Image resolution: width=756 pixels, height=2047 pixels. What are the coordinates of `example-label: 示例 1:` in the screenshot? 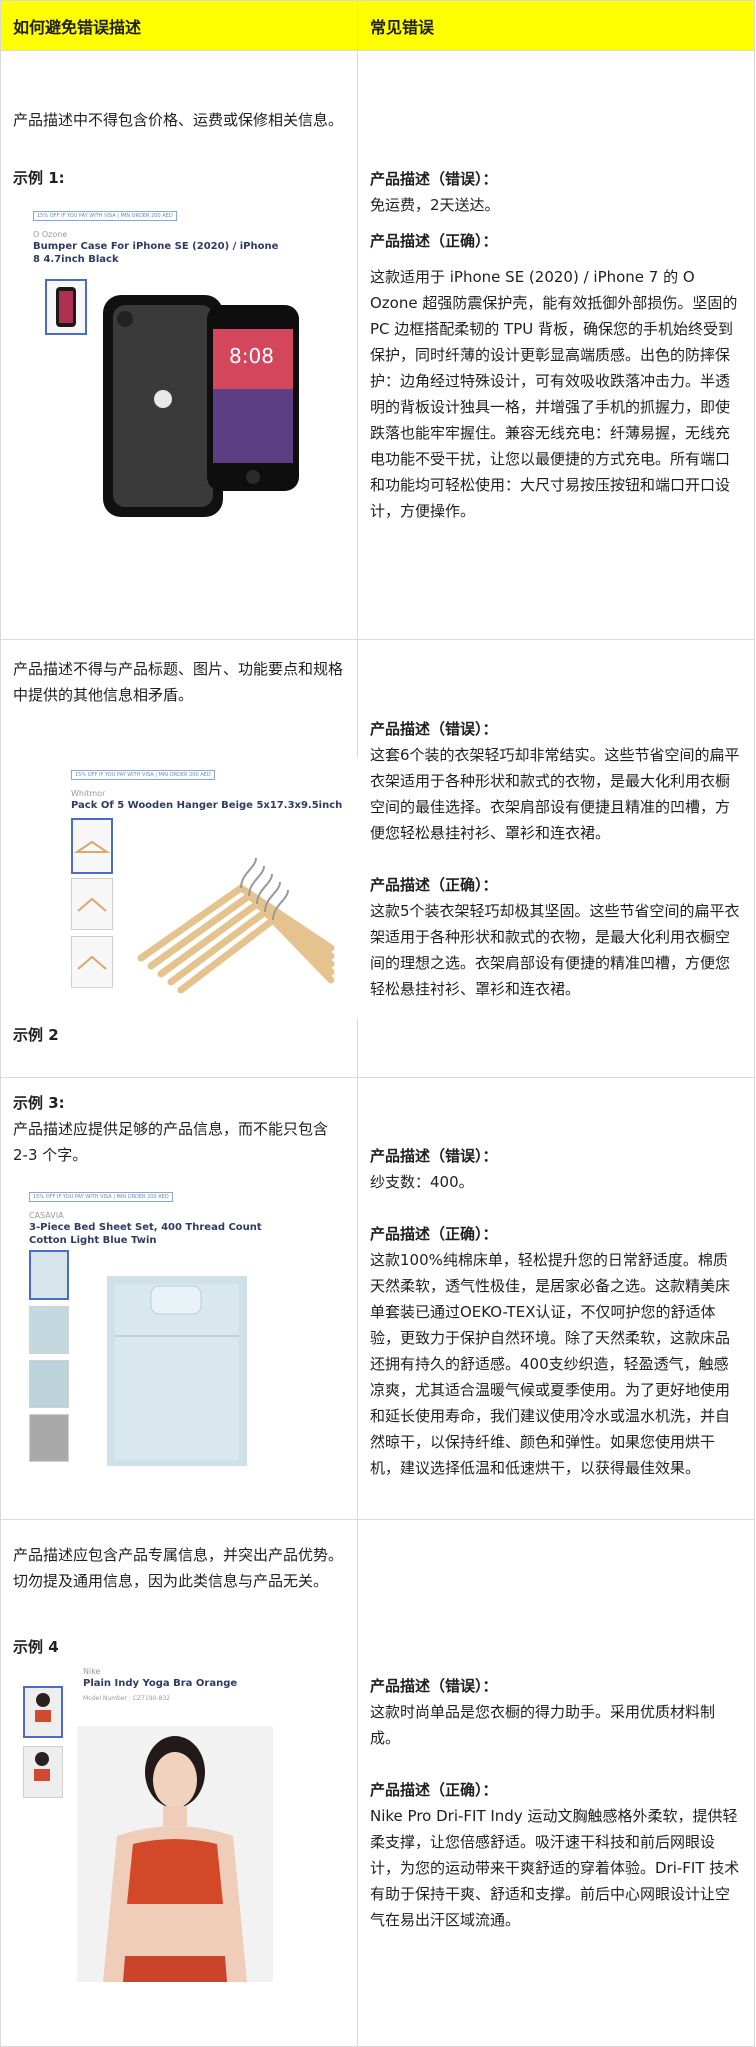 It's located at (39, 178).